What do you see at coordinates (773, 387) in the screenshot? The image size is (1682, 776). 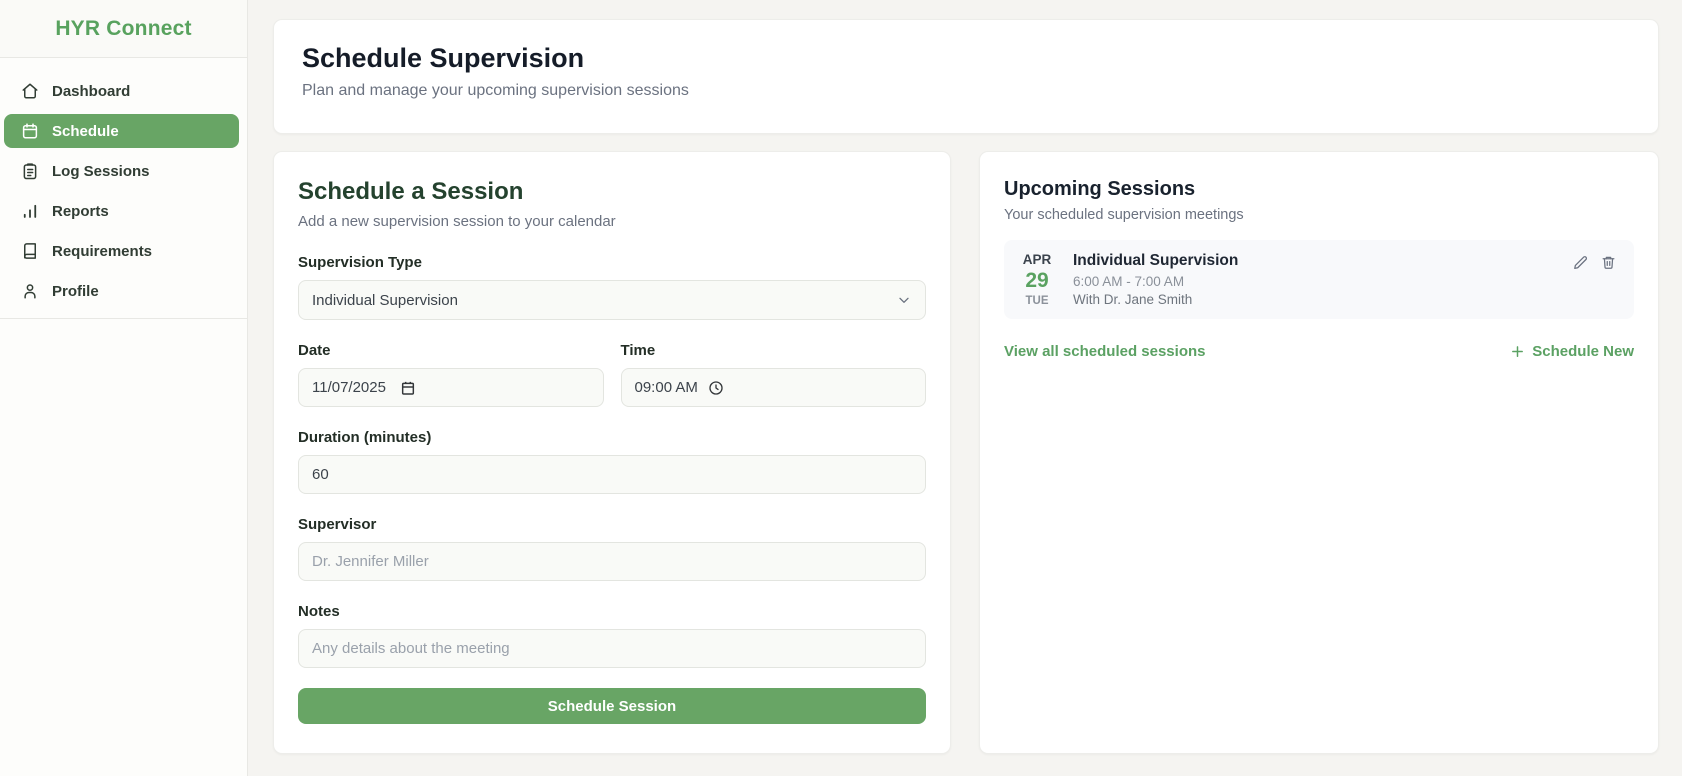 I see `time-input: 09:00 AM` at bounding box center [773, 387].